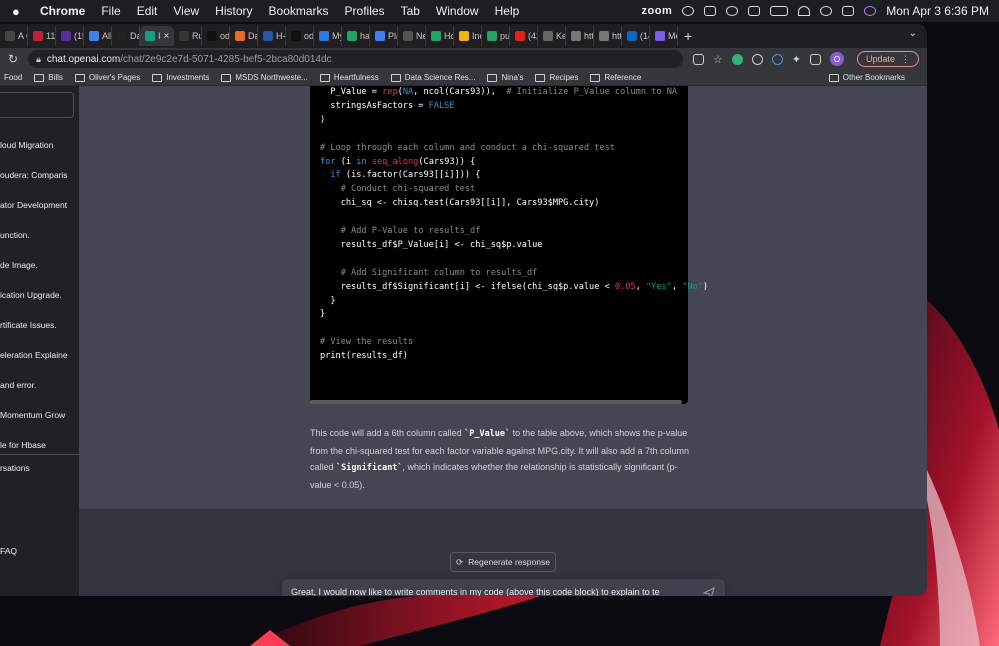  What do you see at coordinates (384, 36) in the screenshot?
I see `browser-tab: Plac` at bounding box center [384, 36].